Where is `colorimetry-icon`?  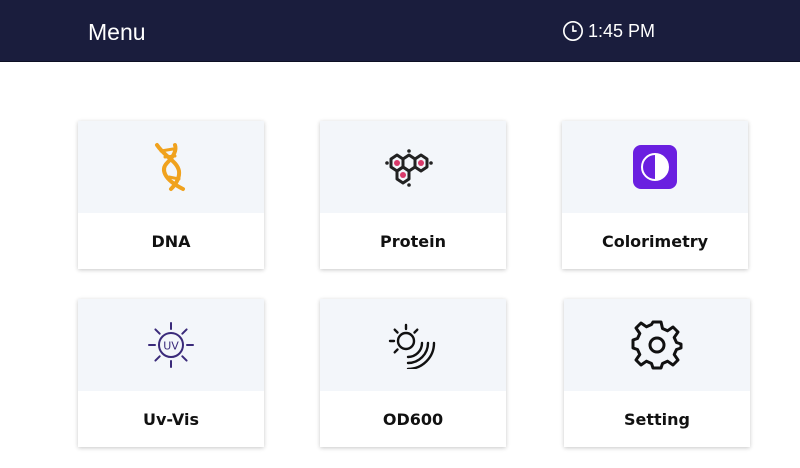
colorimetry-icon is located at coordinates (655, 167).